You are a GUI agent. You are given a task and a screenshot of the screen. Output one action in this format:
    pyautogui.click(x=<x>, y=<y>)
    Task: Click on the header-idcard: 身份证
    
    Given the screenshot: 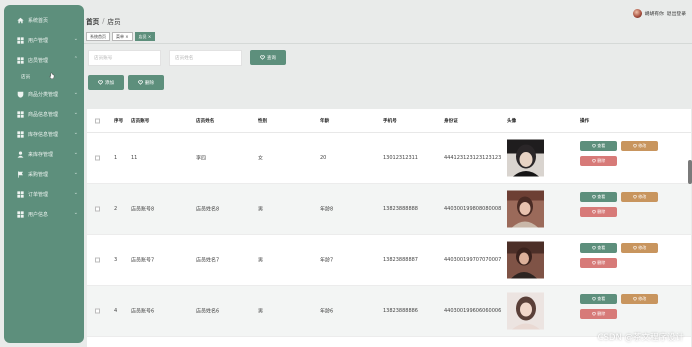 What is the action you would take?
    pyautogui.click(x=451, y=121)
    